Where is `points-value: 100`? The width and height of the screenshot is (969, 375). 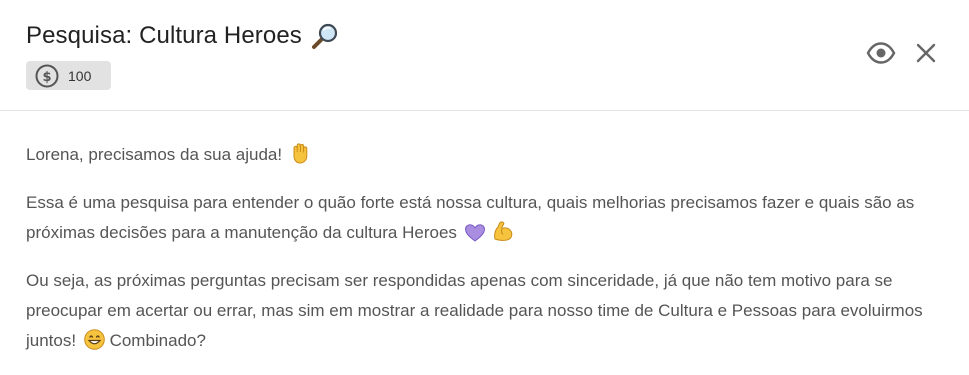
points-value: 100 is located at coordinates (80, 75).